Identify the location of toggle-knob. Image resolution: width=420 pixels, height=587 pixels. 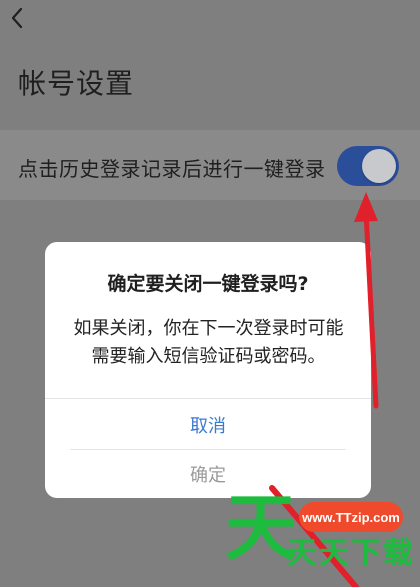
(379, 166).